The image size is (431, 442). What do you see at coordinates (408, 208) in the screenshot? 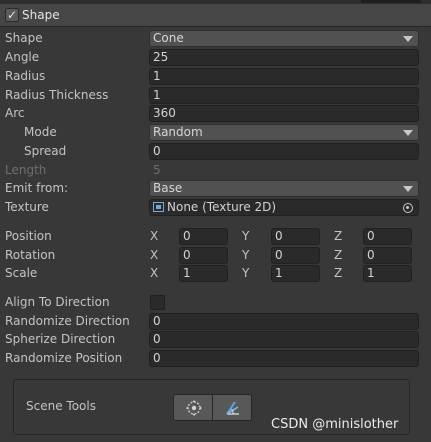
I see `object-picker-icon` at bounding box center [408, 208].